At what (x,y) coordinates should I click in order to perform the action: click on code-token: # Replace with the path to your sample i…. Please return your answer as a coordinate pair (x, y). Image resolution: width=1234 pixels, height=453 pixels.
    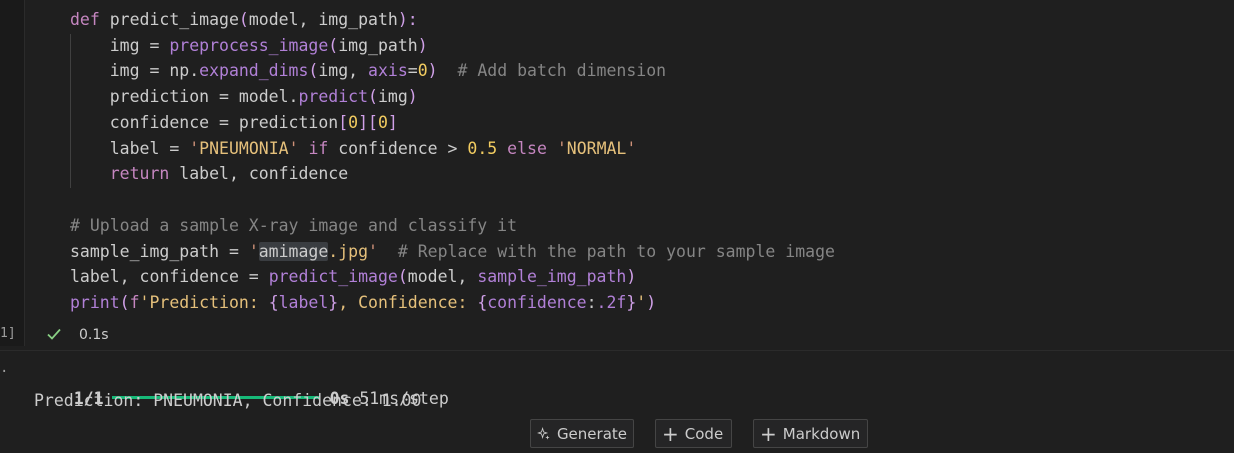
    Looking at the image, I should click on (616, 251).